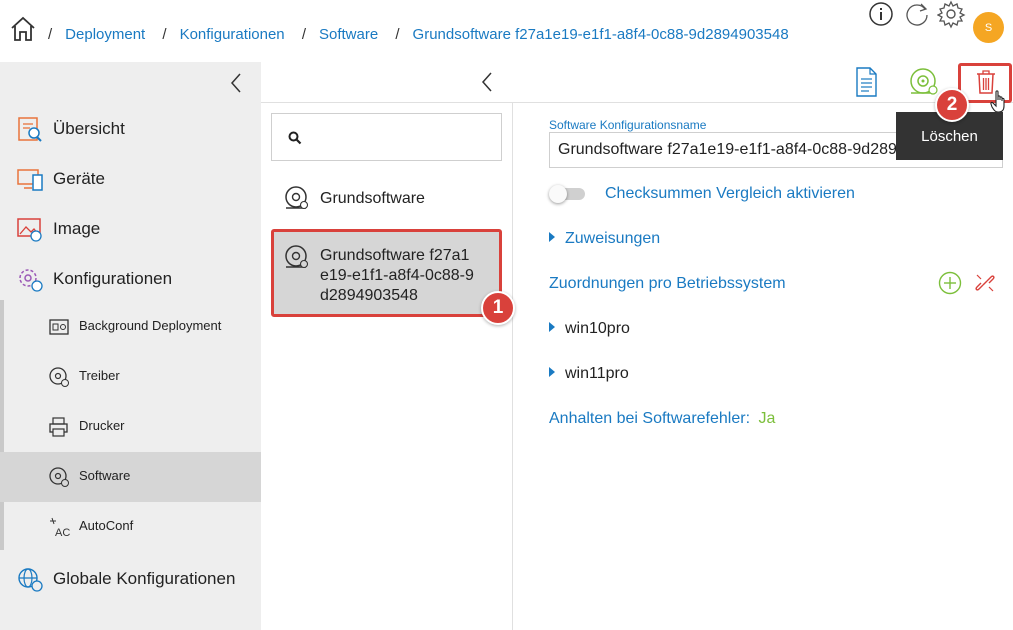  What do you see at coordinates (628, 125) in the screenshot?
I see `config-name-label: Software Konfigurationsname` at bounding box center [628, 125].